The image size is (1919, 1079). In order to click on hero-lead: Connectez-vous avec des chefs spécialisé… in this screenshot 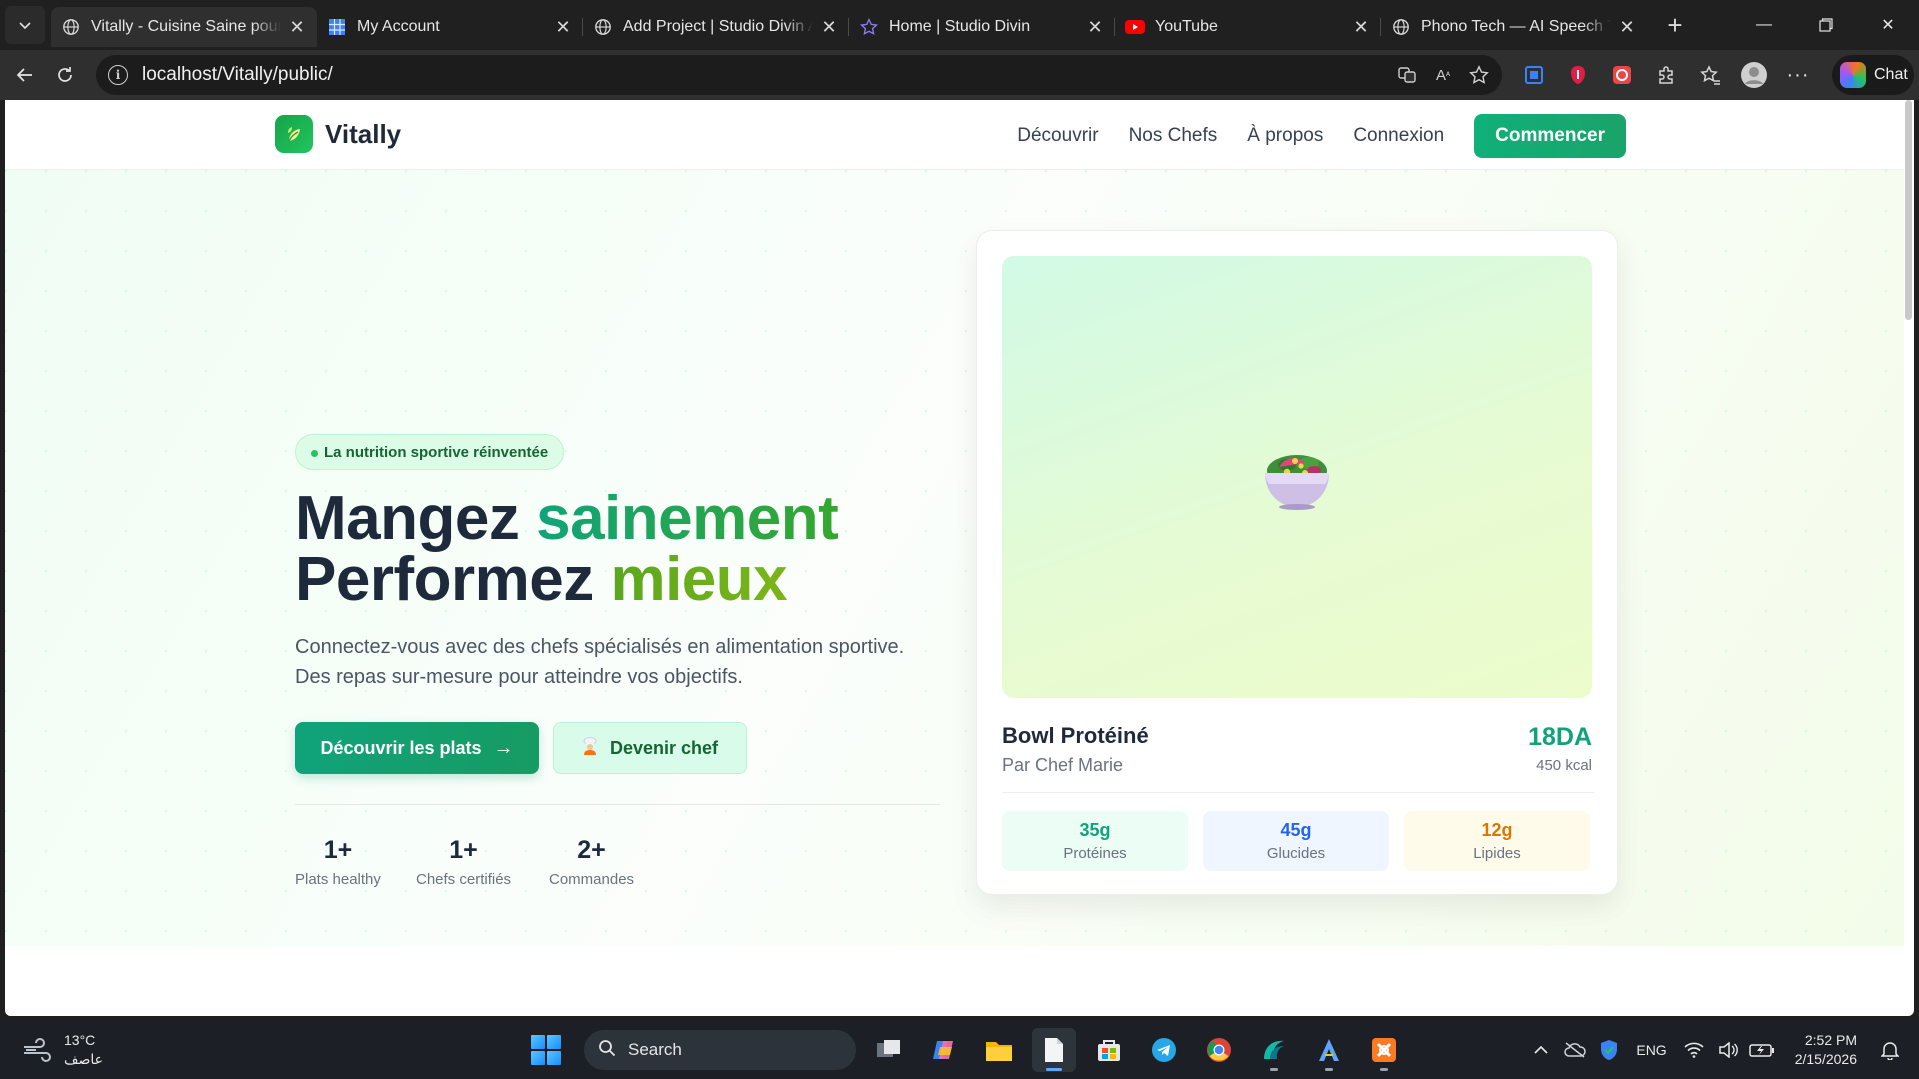, I will do `click(600, 662)`.